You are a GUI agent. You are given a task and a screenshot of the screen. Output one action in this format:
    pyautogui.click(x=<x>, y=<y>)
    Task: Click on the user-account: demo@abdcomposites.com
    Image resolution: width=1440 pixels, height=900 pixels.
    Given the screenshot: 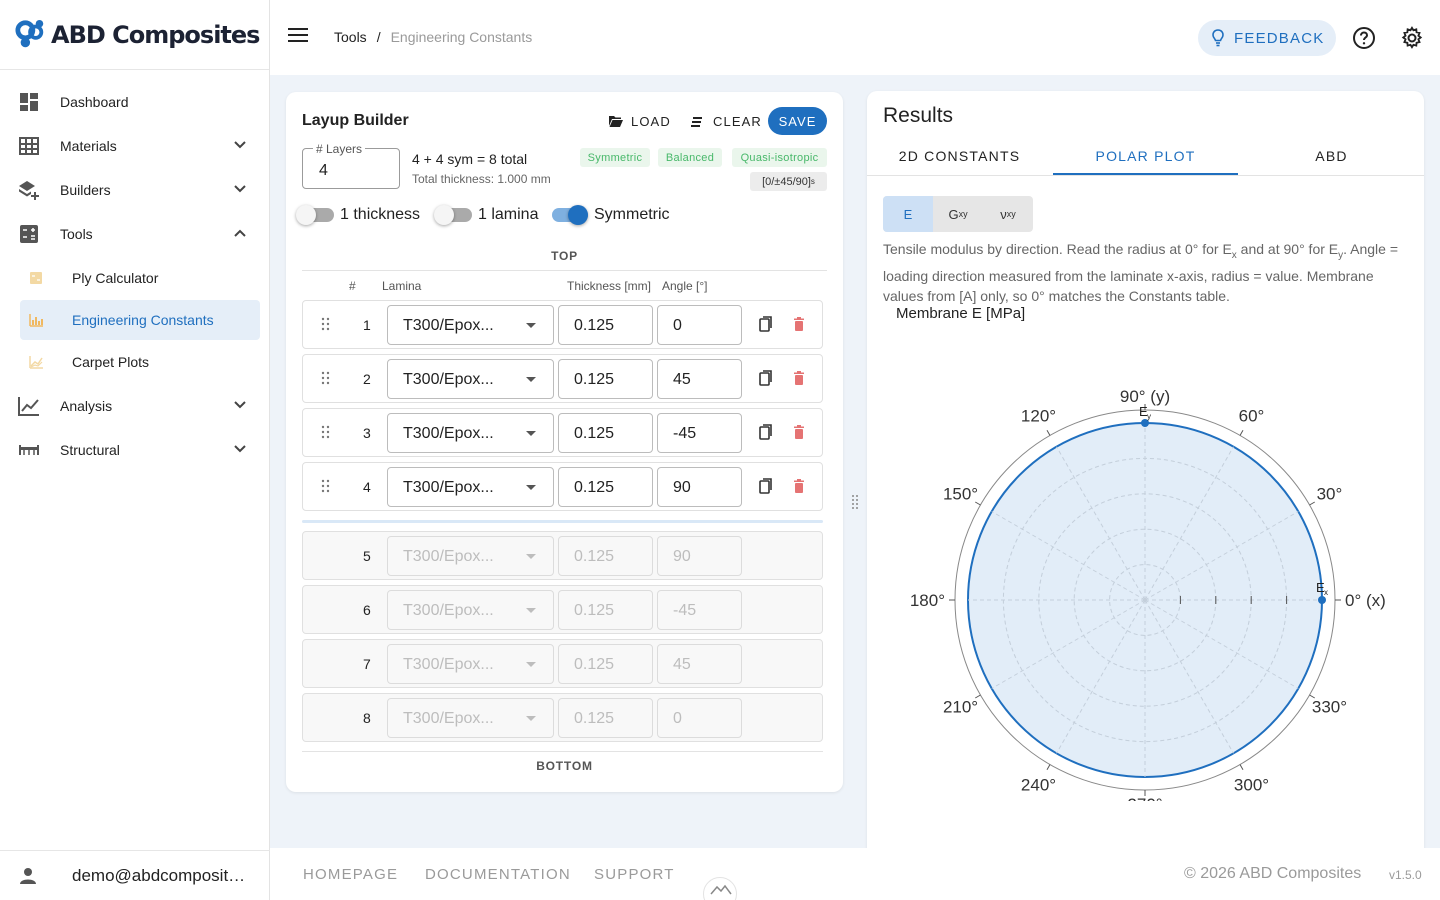 What is the action you would take?
    pyautogui.click(x=135, y=875)
    